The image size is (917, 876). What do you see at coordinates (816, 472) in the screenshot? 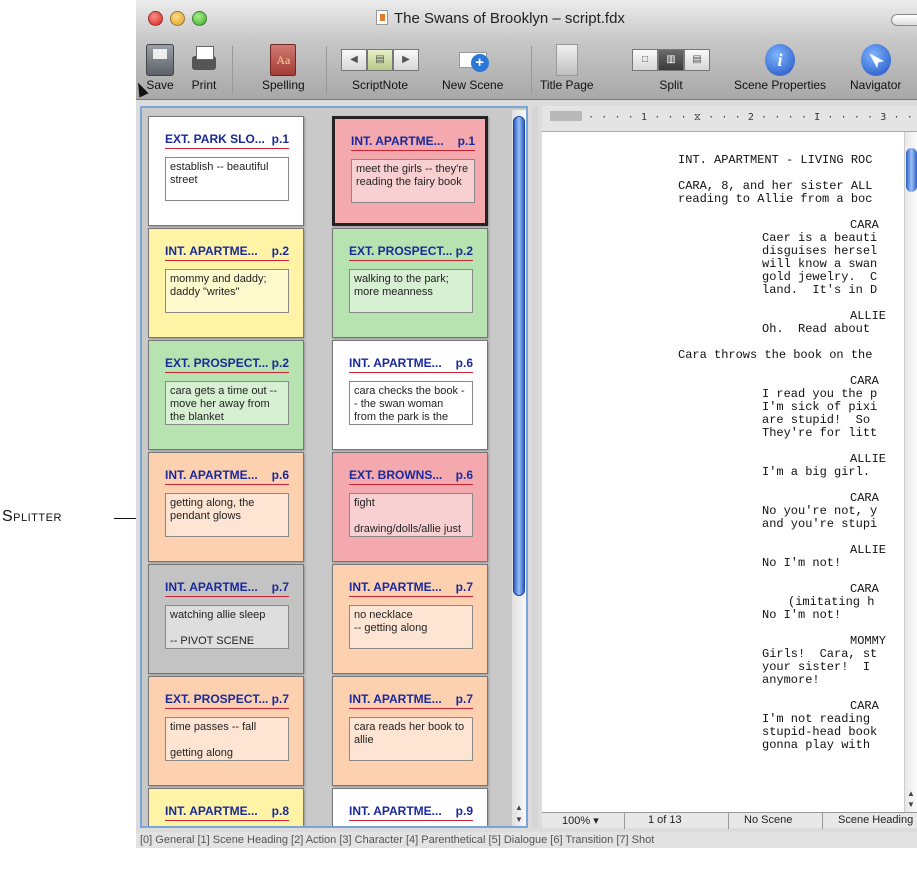
I see `script-line: I'm a big girl.` at bounding box center [816, 472].